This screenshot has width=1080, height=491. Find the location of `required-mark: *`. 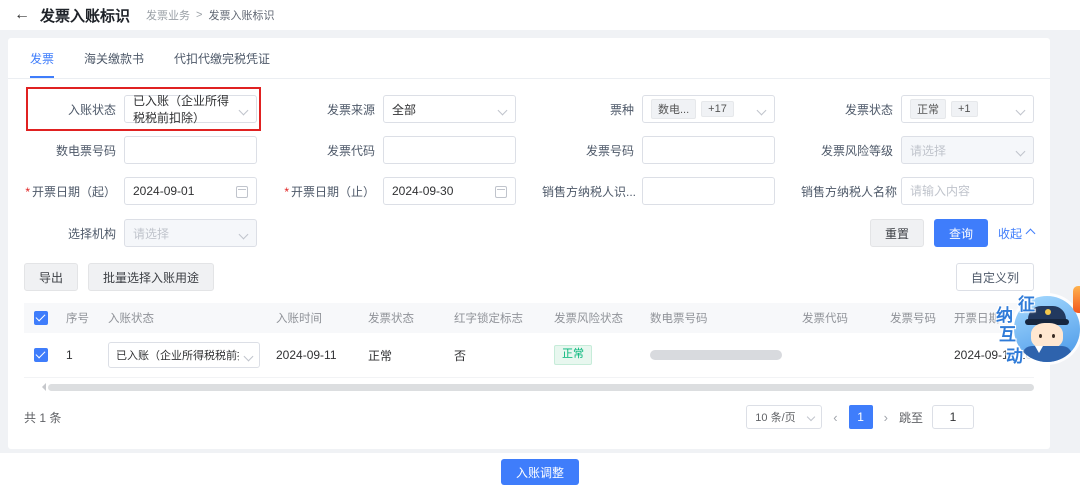

required-mark: * is located at coordinates (286, 191).